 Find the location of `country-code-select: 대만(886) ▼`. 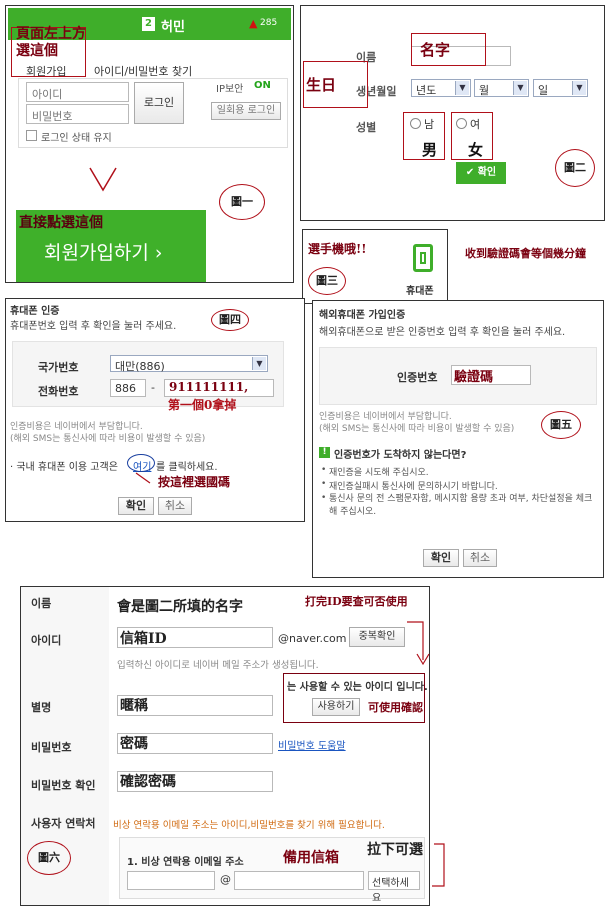

country-code-select: 대만(886) ▼ is located at coordinates (189, 364).